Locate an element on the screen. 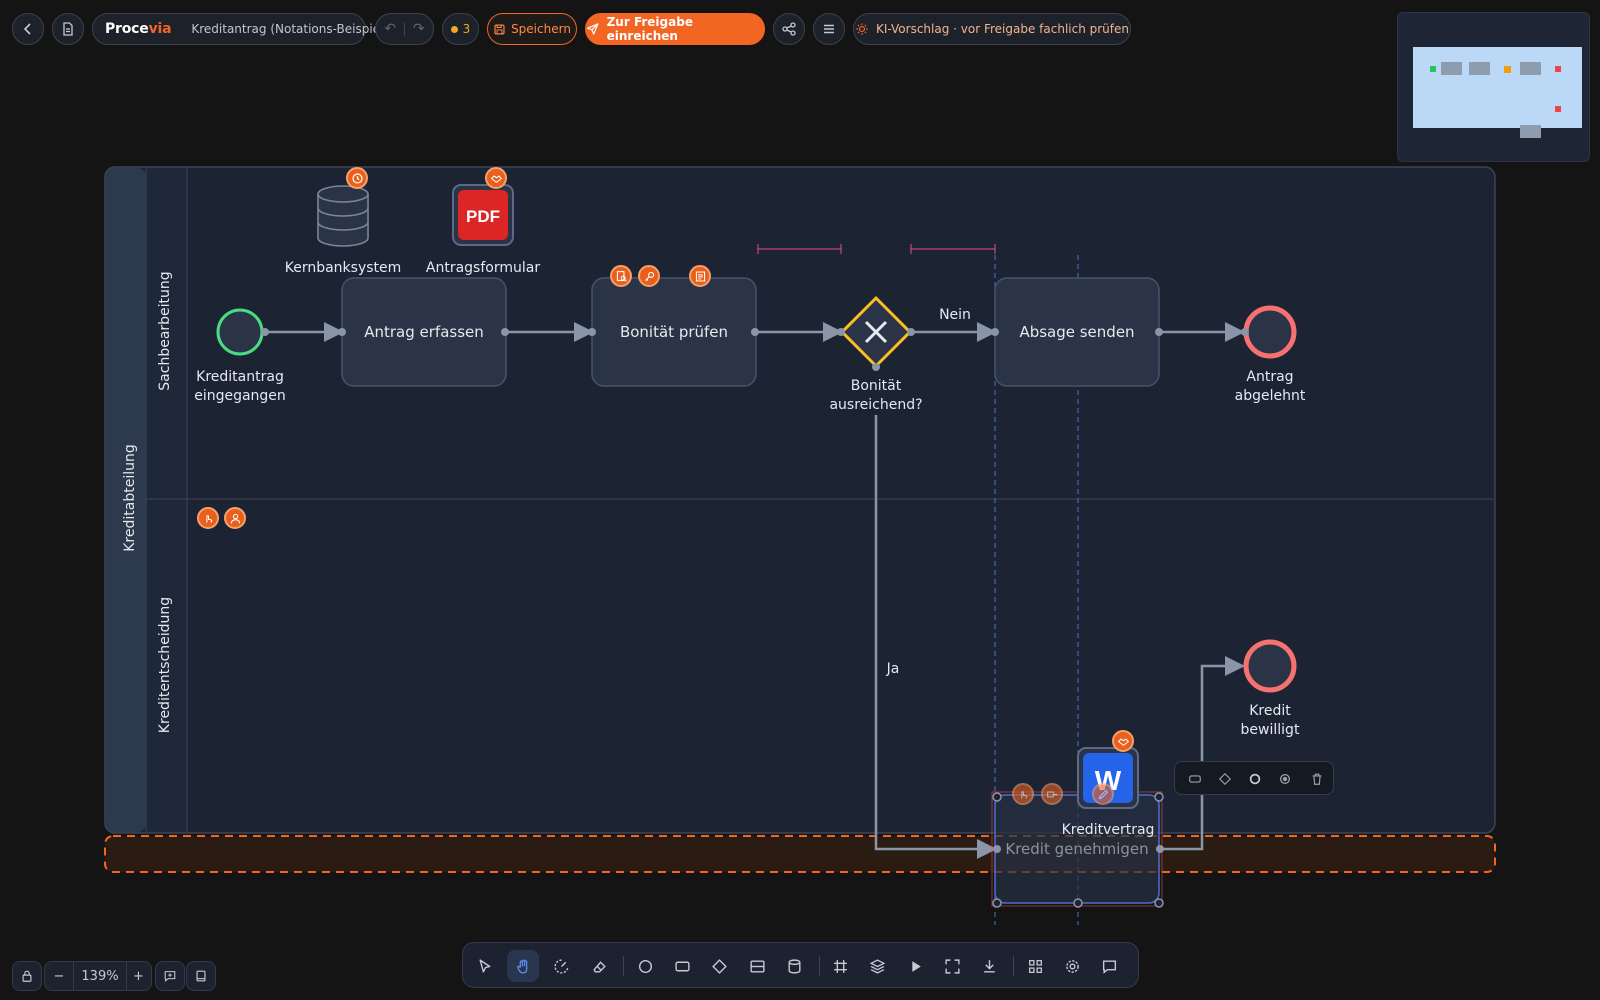 The image size is (1600, 1000). book-icon is located at coordinates (201, 976).